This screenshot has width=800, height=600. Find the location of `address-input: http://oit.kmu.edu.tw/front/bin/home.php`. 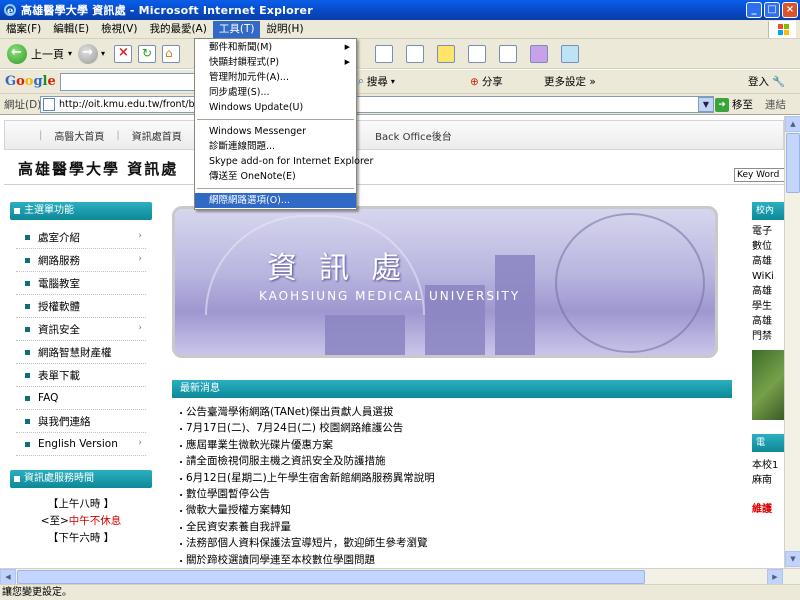

address-input: http://oit.kmu.edu.tw/front/bin/home.php is located at coordinates (377, 104).